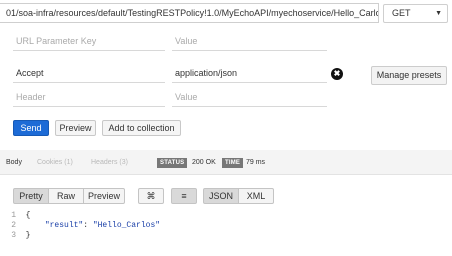 This screenshot has height=256, width=452. What do you see at coordinates (438, 13) in the screenshot?
I see `chevron-down-icon: ▼` at bounding box center [438, 13].